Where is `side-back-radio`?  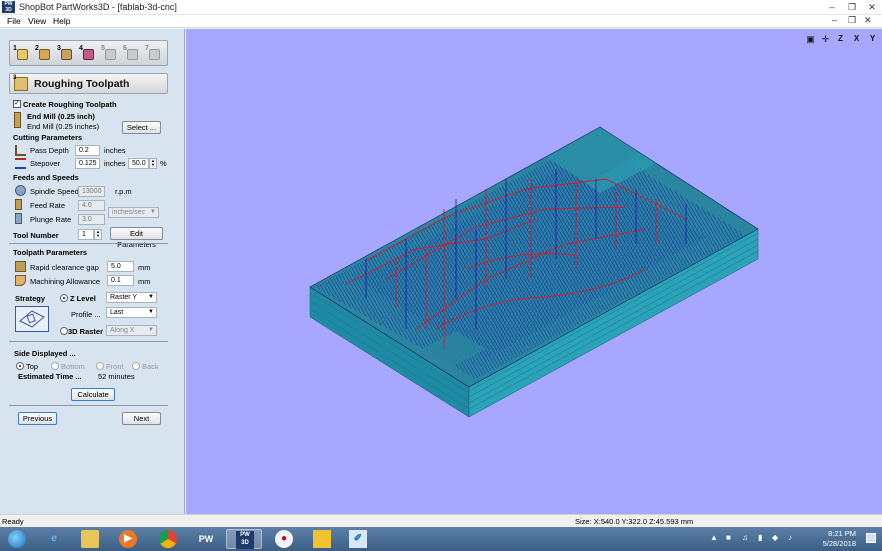 side-back-radio is located at coordinates (136, 366).